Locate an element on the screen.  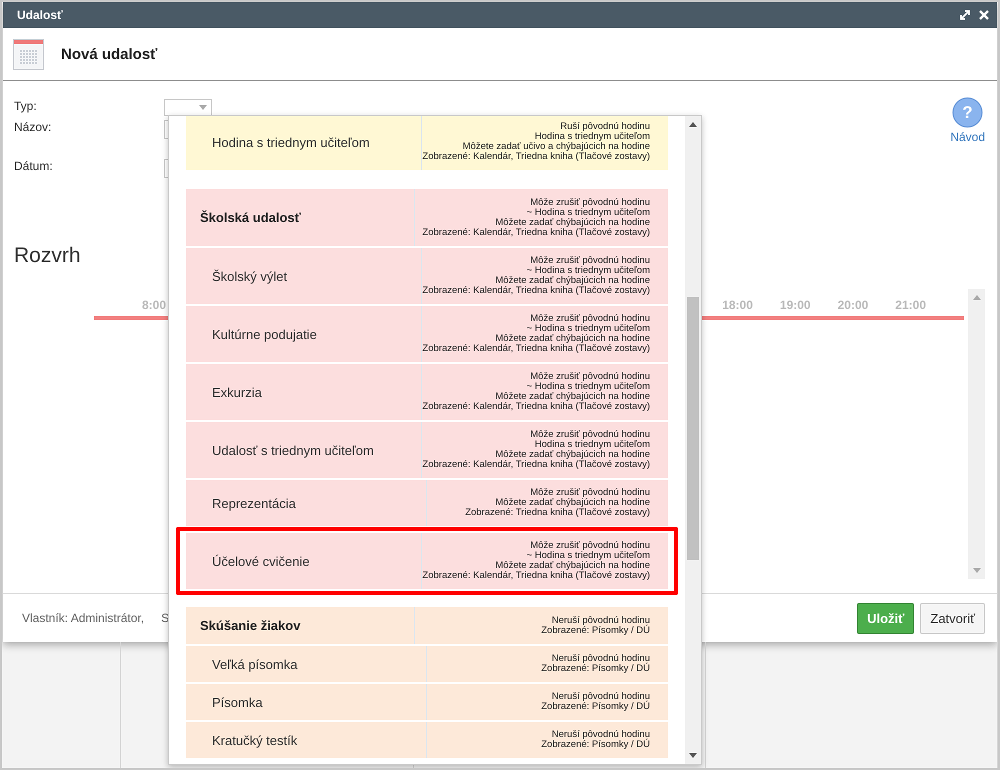
time-label: 18:00 is located at coordinates (737, 305).